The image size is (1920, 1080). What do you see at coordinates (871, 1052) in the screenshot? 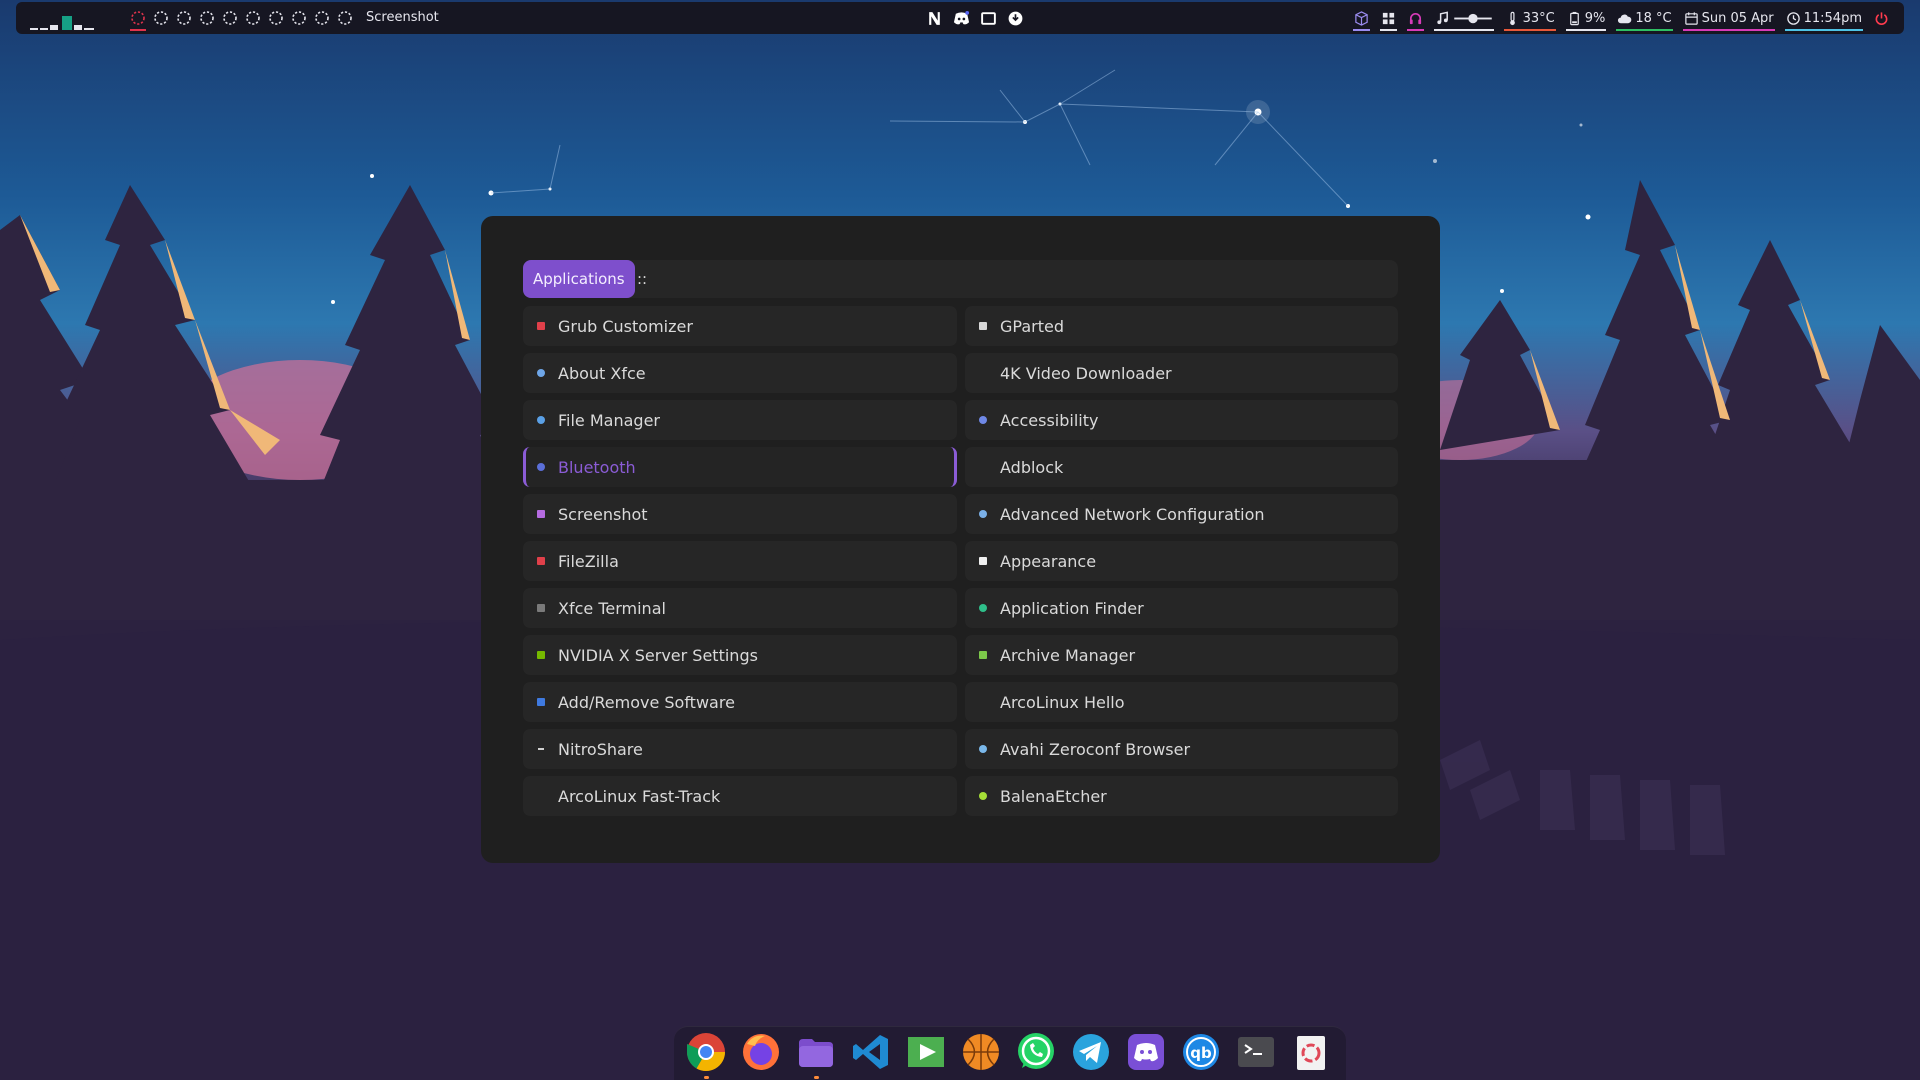
I see `vscode-icon` at bounding box center [871, 1052].